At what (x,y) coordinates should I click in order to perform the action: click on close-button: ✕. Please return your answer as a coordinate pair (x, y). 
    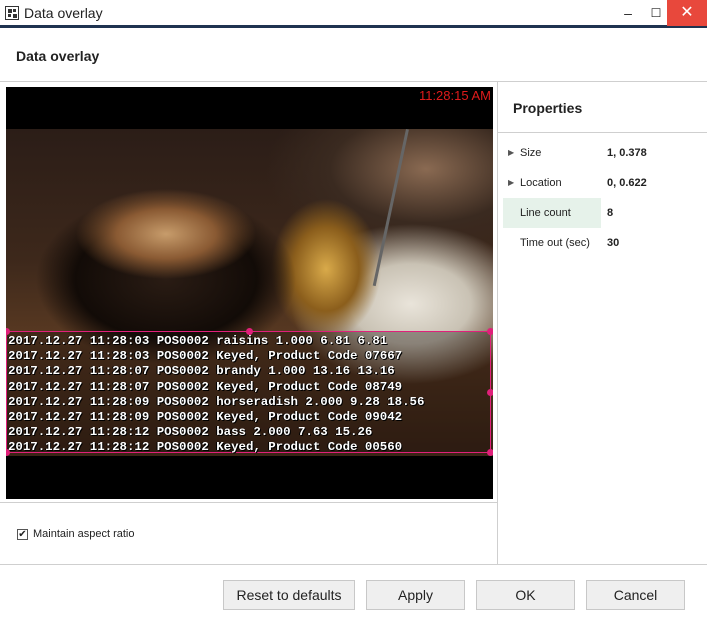
    Looking at the image, I should click on (687, 13).